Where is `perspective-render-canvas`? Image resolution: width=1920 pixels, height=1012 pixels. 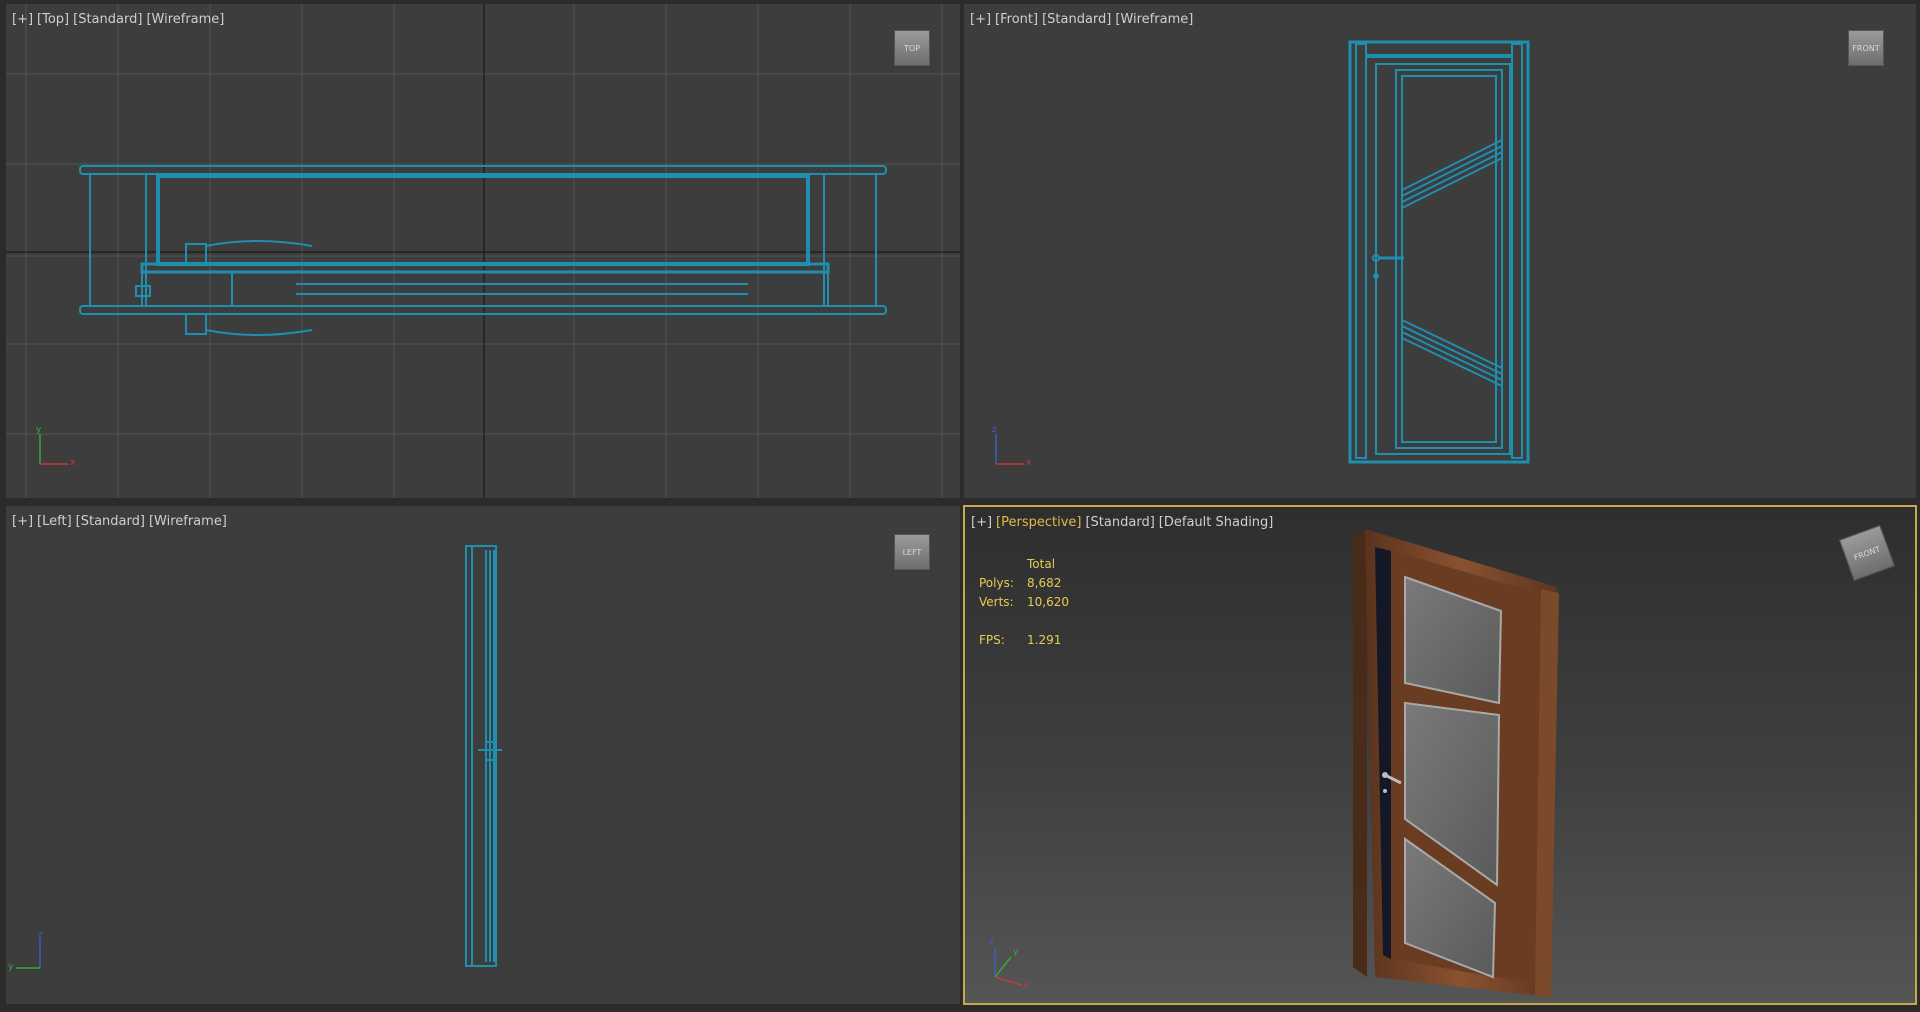 perspective-render-canvas is located at coordinates (1276, 764).